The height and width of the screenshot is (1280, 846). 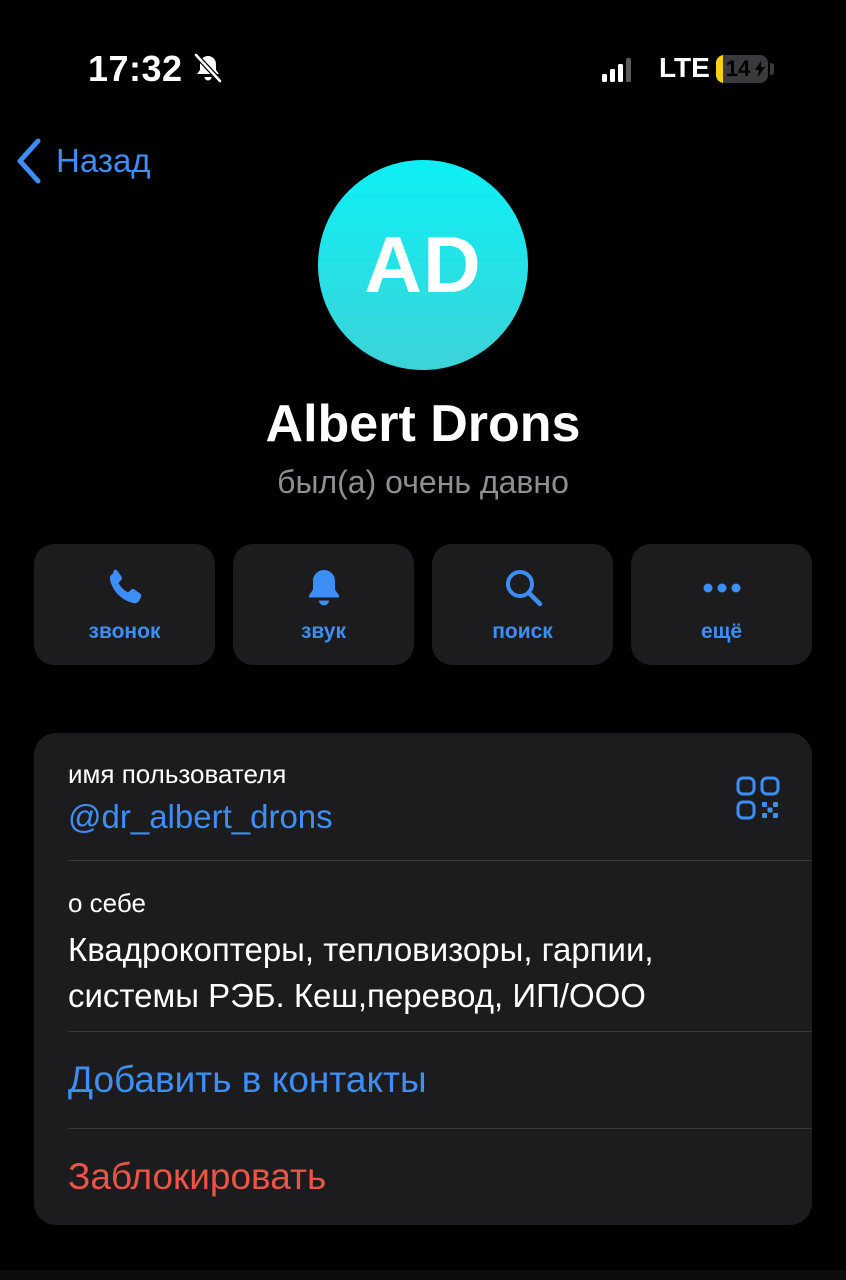 What do you see at coordinates (721, 631) in the screenshot?
I see `more-label: ещё` at bounding box center [721, 631].